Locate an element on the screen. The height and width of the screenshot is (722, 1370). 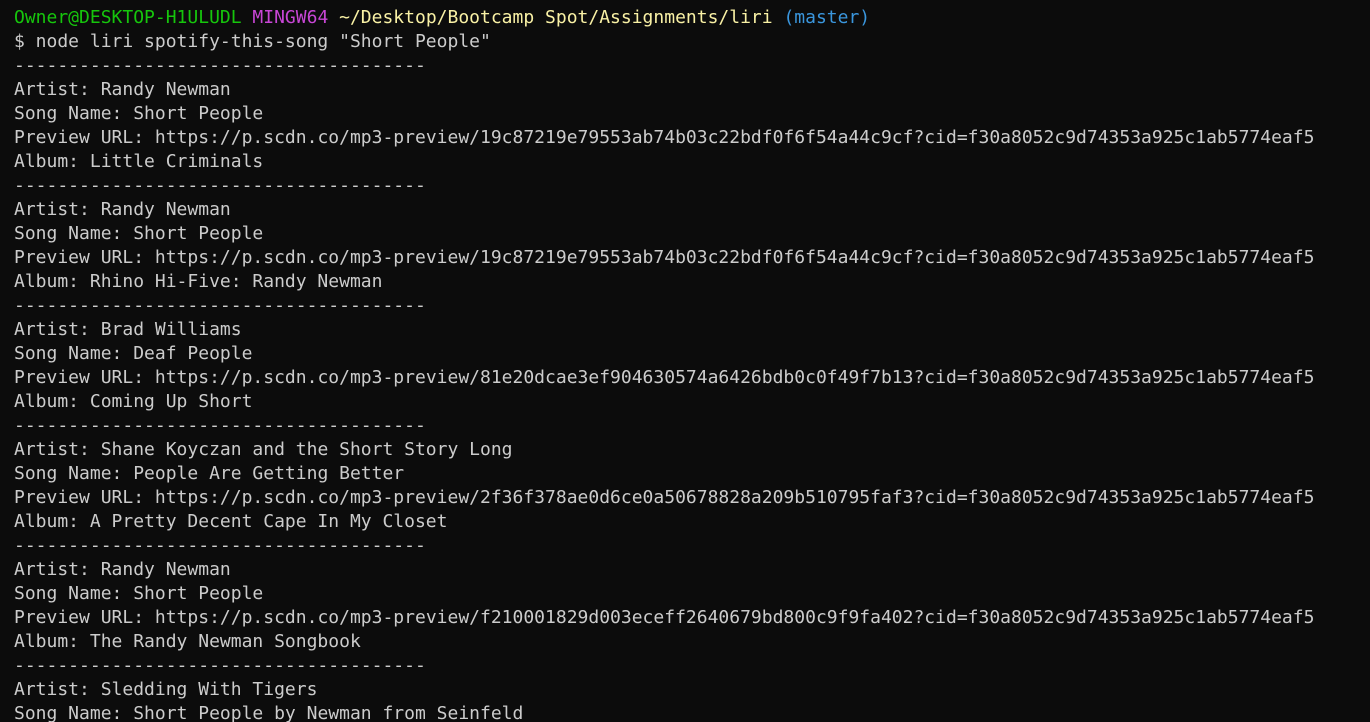
album-line: Album: Little Criminals is located at coordinates (138, 162).